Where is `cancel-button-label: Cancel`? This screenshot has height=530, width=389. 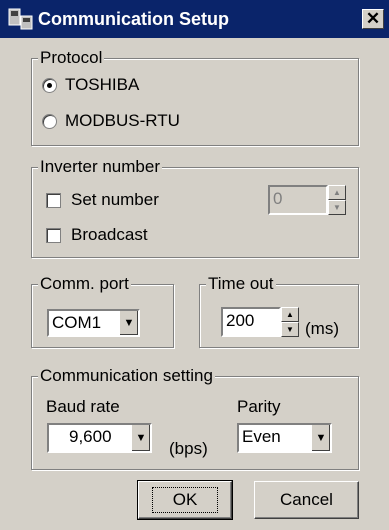 cancel-button-label: Cancel is located at coordinates (306, 499).